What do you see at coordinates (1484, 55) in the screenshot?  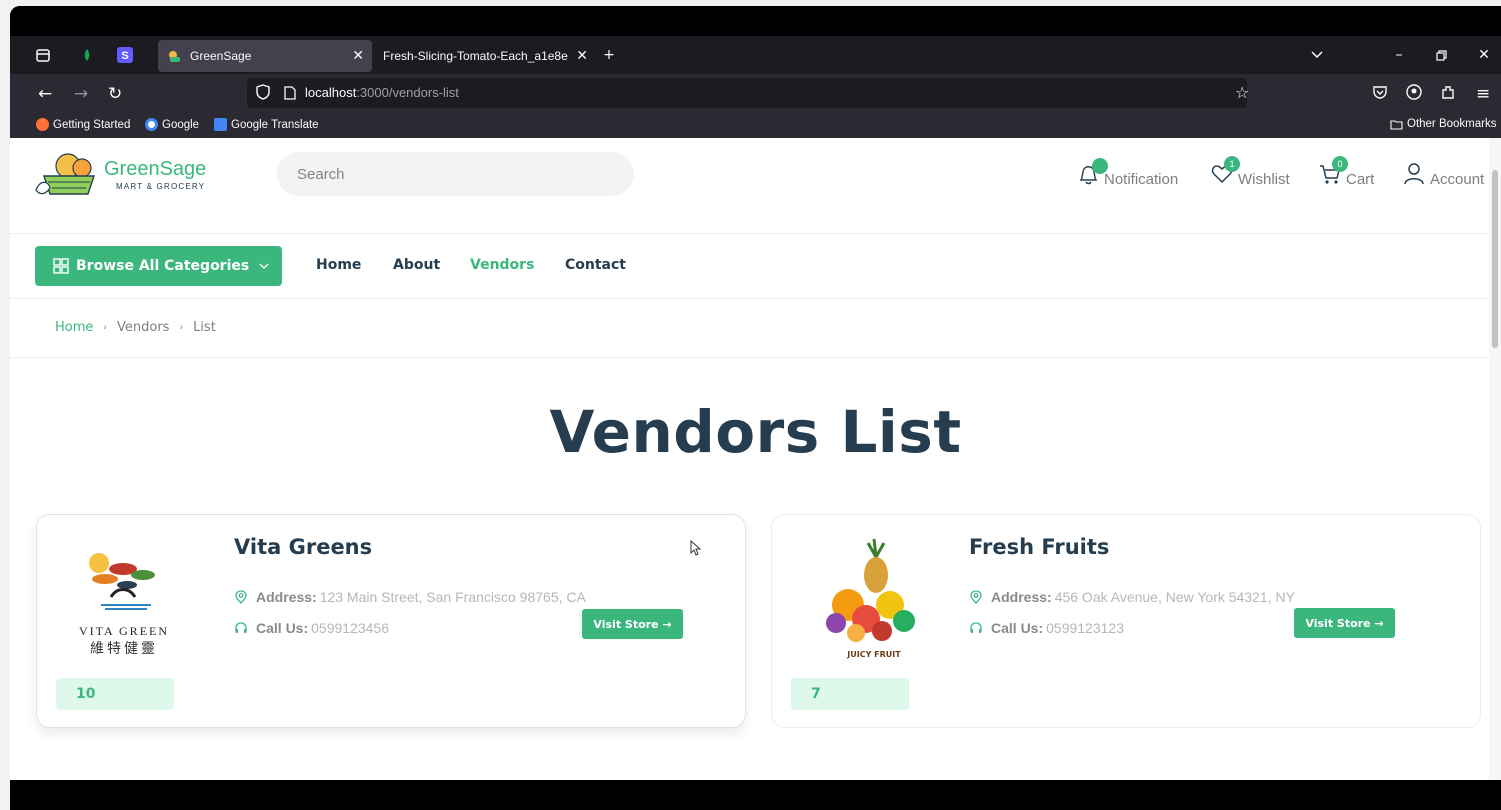 I see `close-window-icon: ✕` at bounding box center [1484, 55].